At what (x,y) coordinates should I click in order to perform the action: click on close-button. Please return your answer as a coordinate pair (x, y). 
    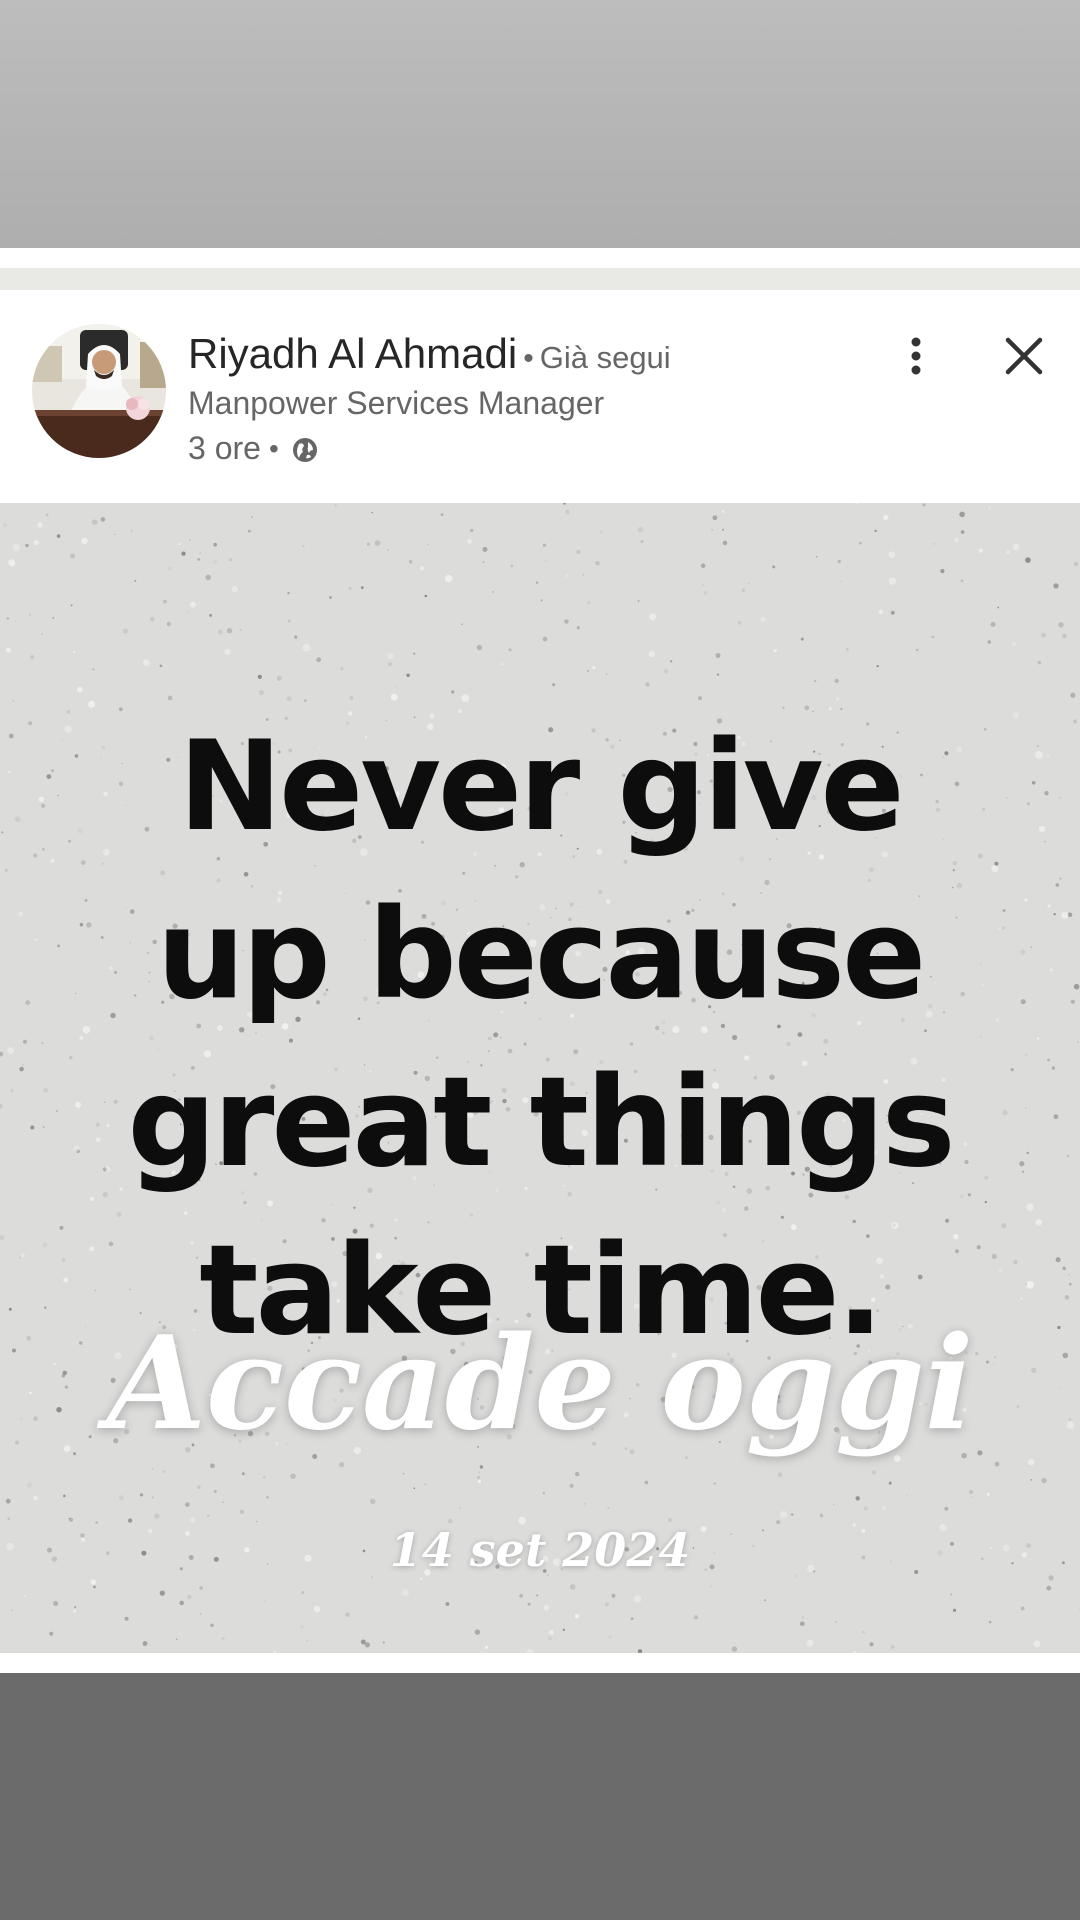
    Looking at the image, I should click on (1024, 356).